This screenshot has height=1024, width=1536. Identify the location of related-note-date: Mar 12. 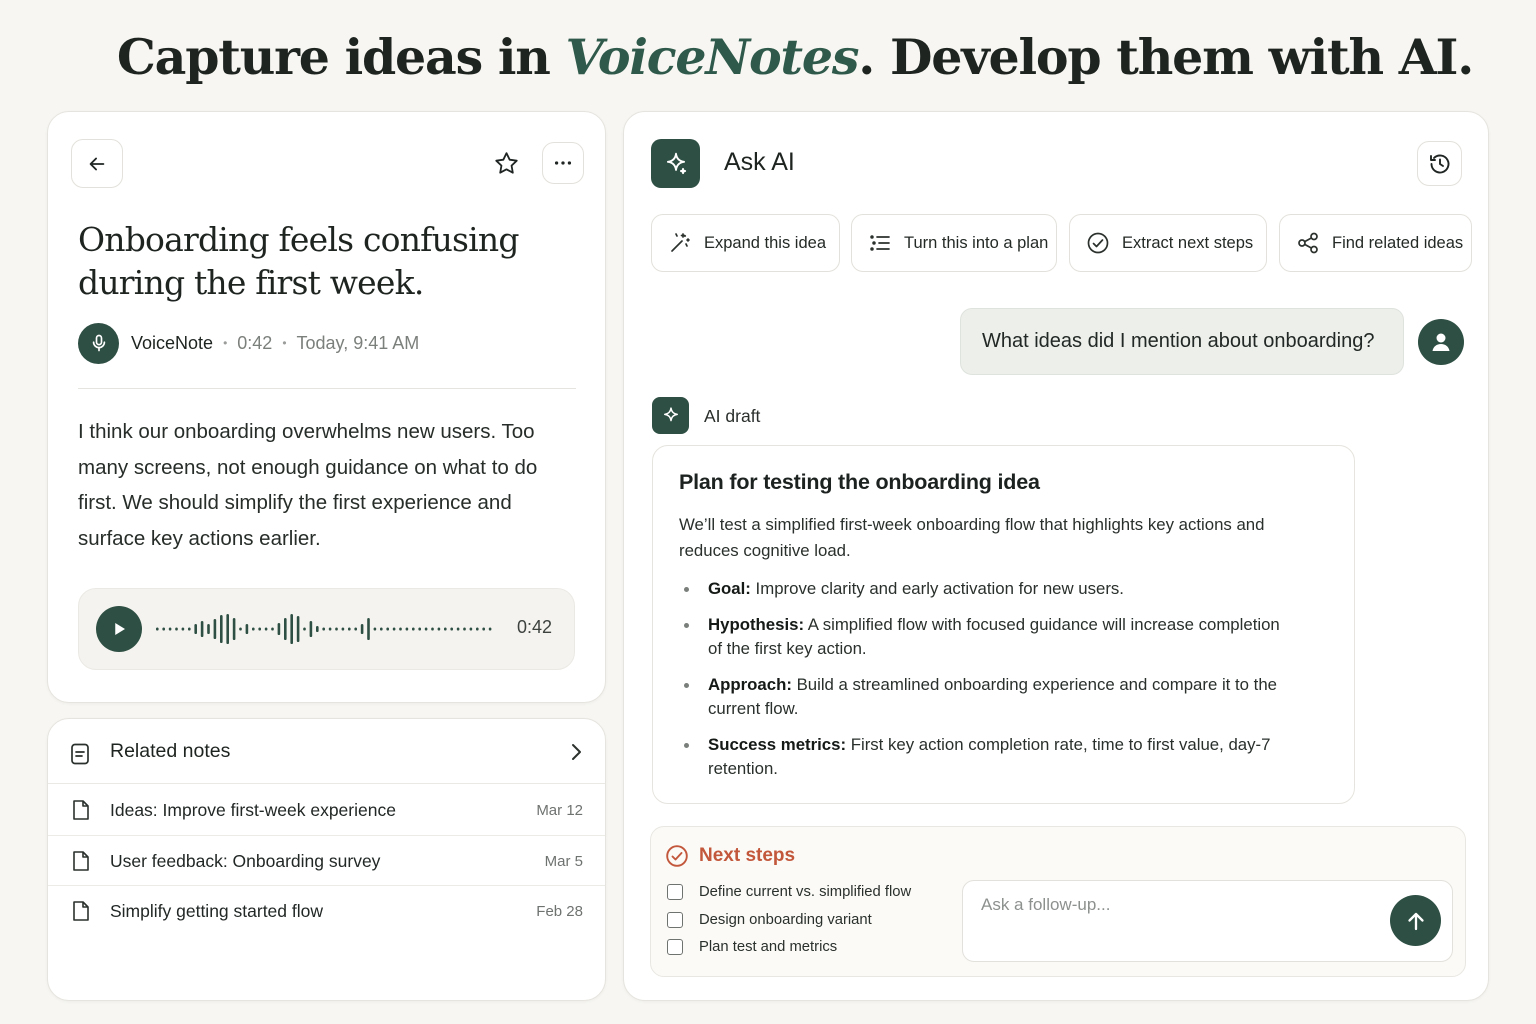
(559, 810).